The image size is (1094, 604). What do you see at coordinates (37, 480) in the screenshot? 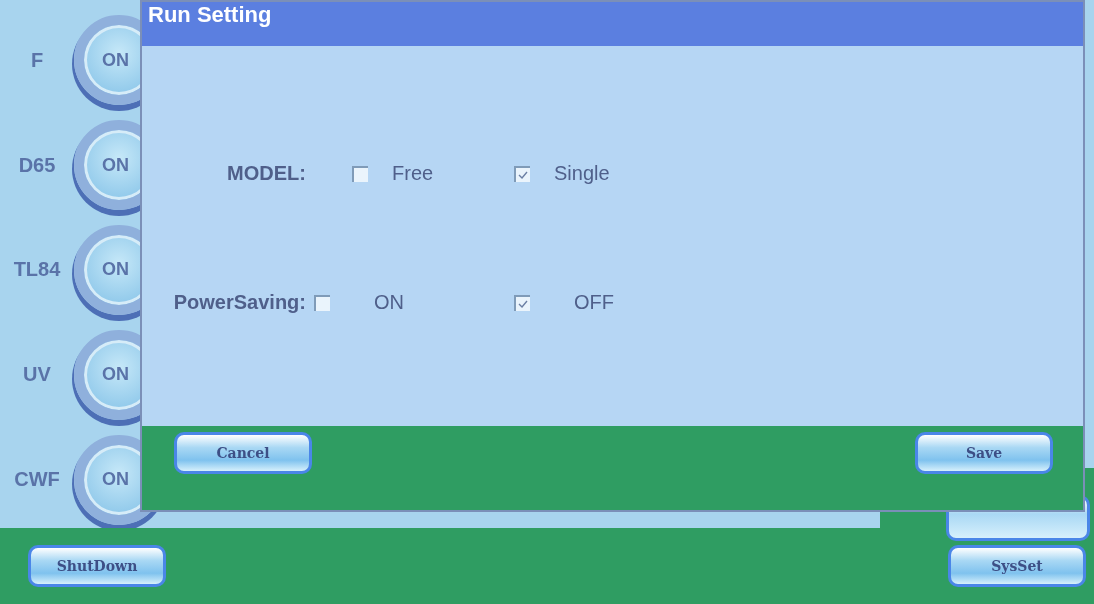
I see `lamp-label: CWF` at bounding box center [37, 480].